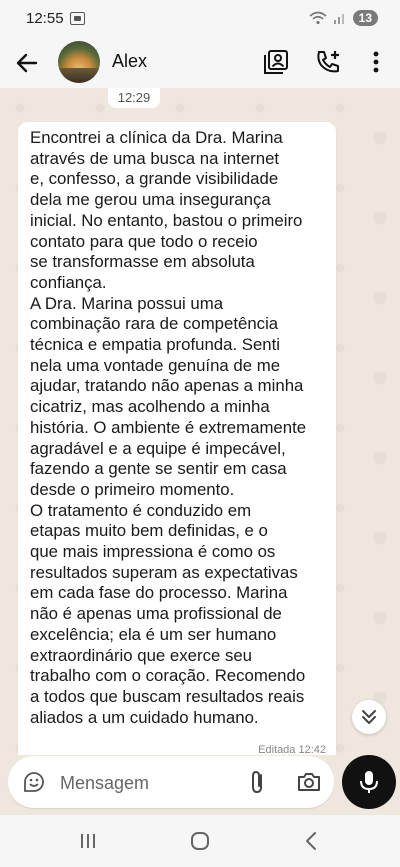 This screenshot has height=867, width=400. What do you see at coordinates (318, 18) in the screenshot?
I see `wifi-icon` at bounding box center [318, 18].